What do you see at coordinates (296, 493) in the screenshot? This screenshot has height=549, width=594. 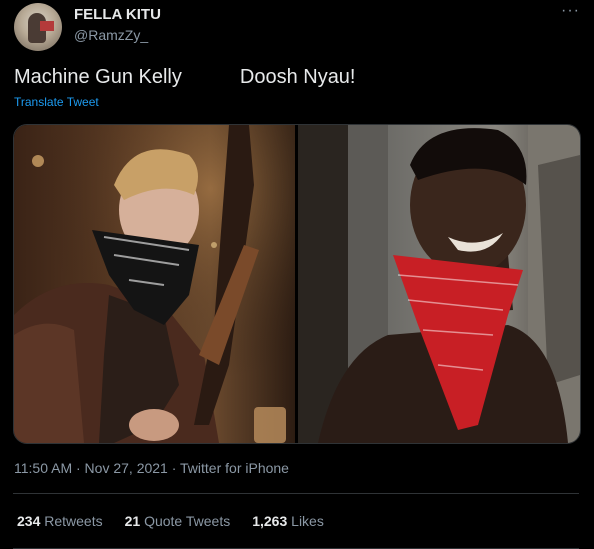 I see `divider` at bounding box center [296, 493].